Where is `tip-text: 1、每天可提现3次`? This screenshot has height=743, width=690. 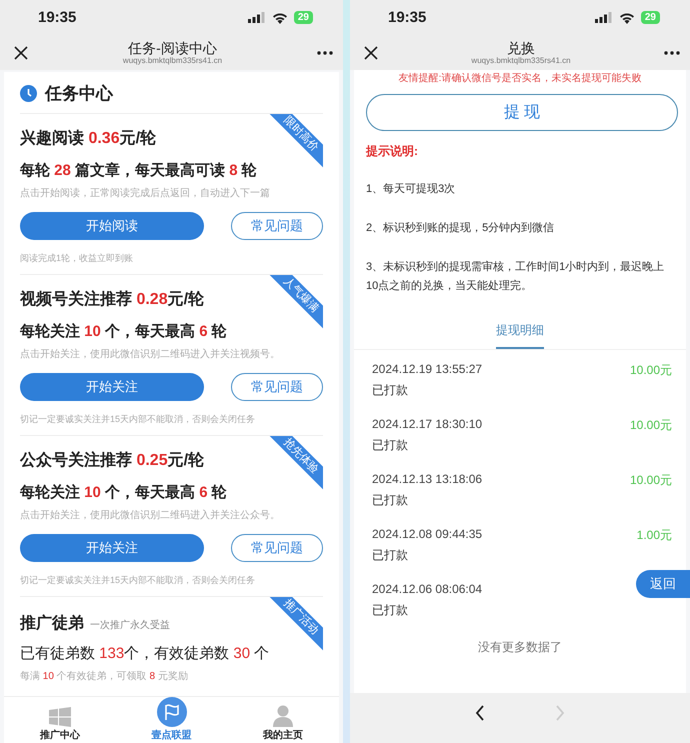
tip-text: 1、每天可提现3次 is located at coordinates (411, 189).